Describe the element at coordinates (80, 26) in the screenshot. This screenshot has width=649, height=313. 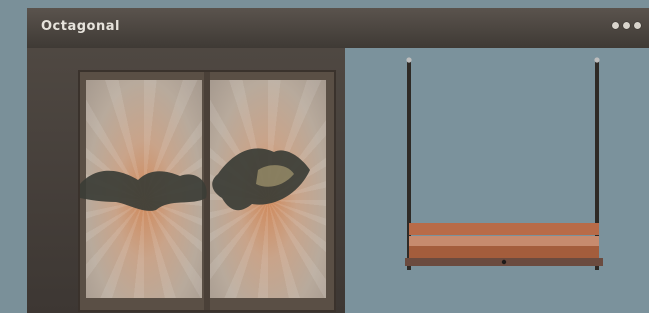
I see `window-title: Octagonal` at that location.